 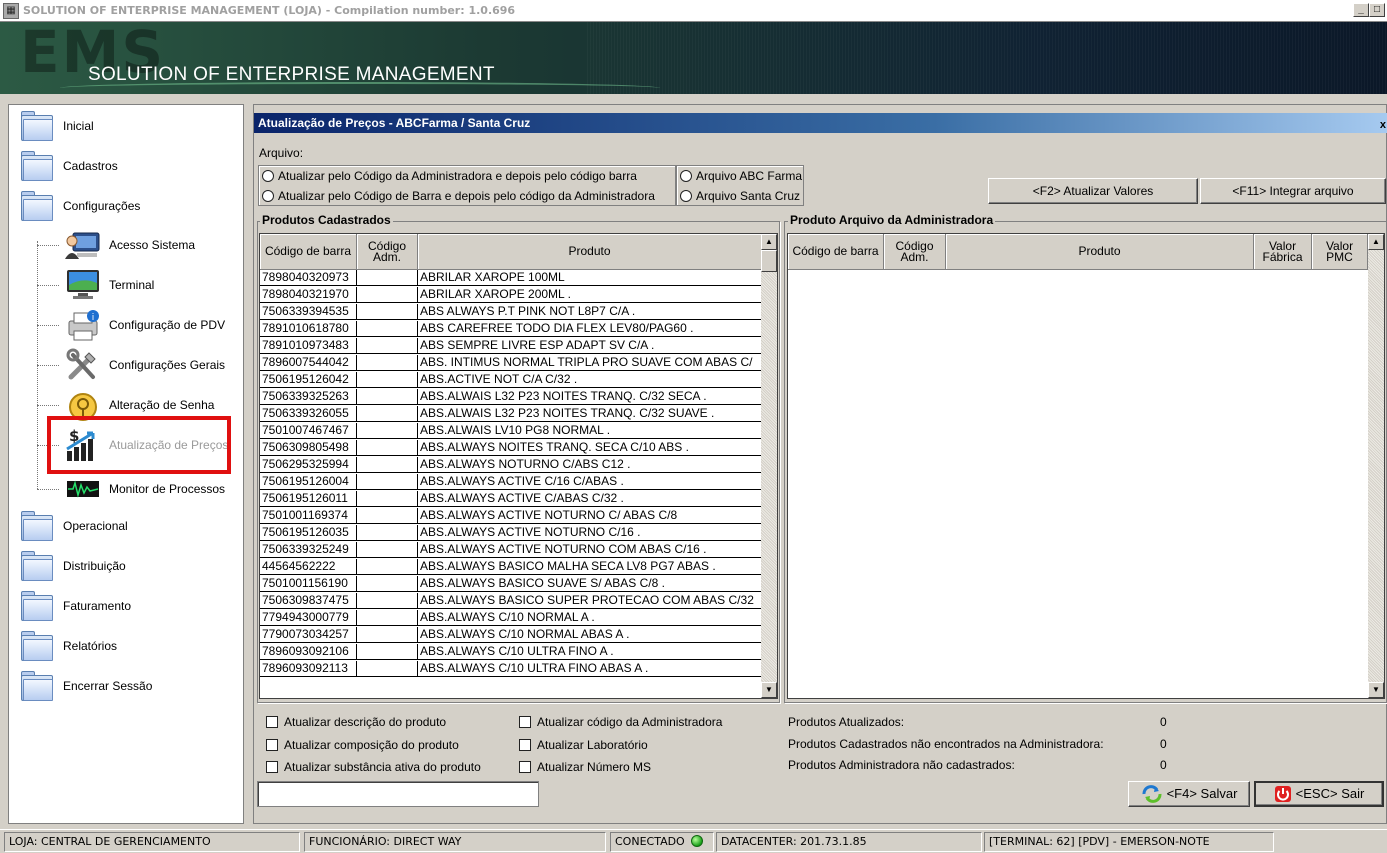 I want to click on sidebar-item-configuracao-pdv: i Configuração de PDV, so click(x=131, y=325).